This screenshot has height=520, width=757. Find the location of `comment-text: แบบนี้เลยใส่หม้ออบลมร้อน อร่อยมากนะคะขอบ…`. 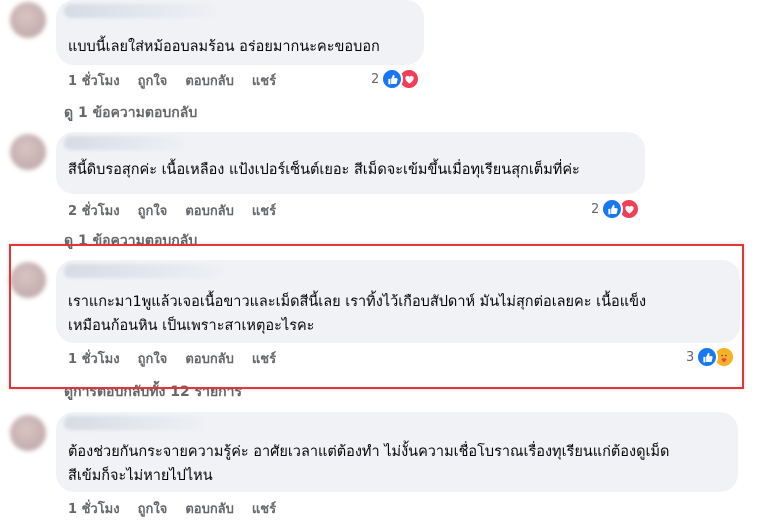

comment-text: แบบนี้เลยใส่หม้ออบลมร้อน อร่อยมากนะคะขอบ… is located at coordinates (224, 47).